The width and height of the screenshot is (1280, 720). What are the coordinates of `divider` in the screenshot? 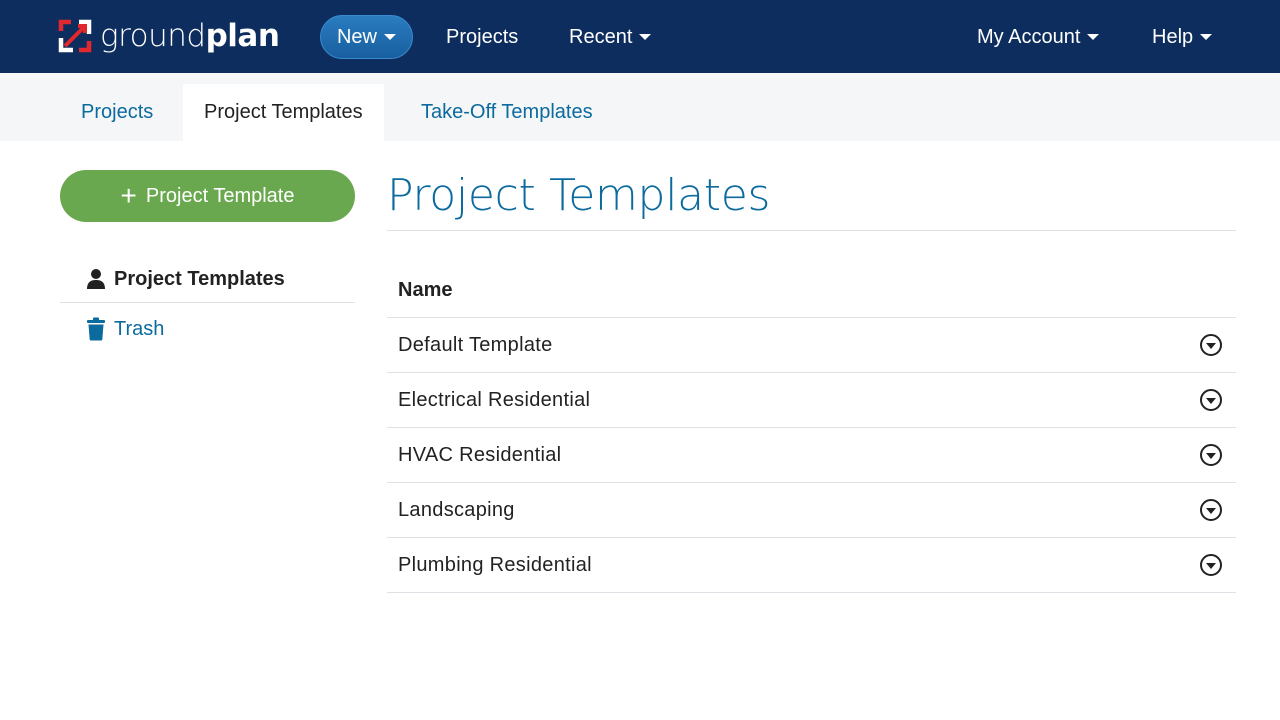 It's located at (811, 230).